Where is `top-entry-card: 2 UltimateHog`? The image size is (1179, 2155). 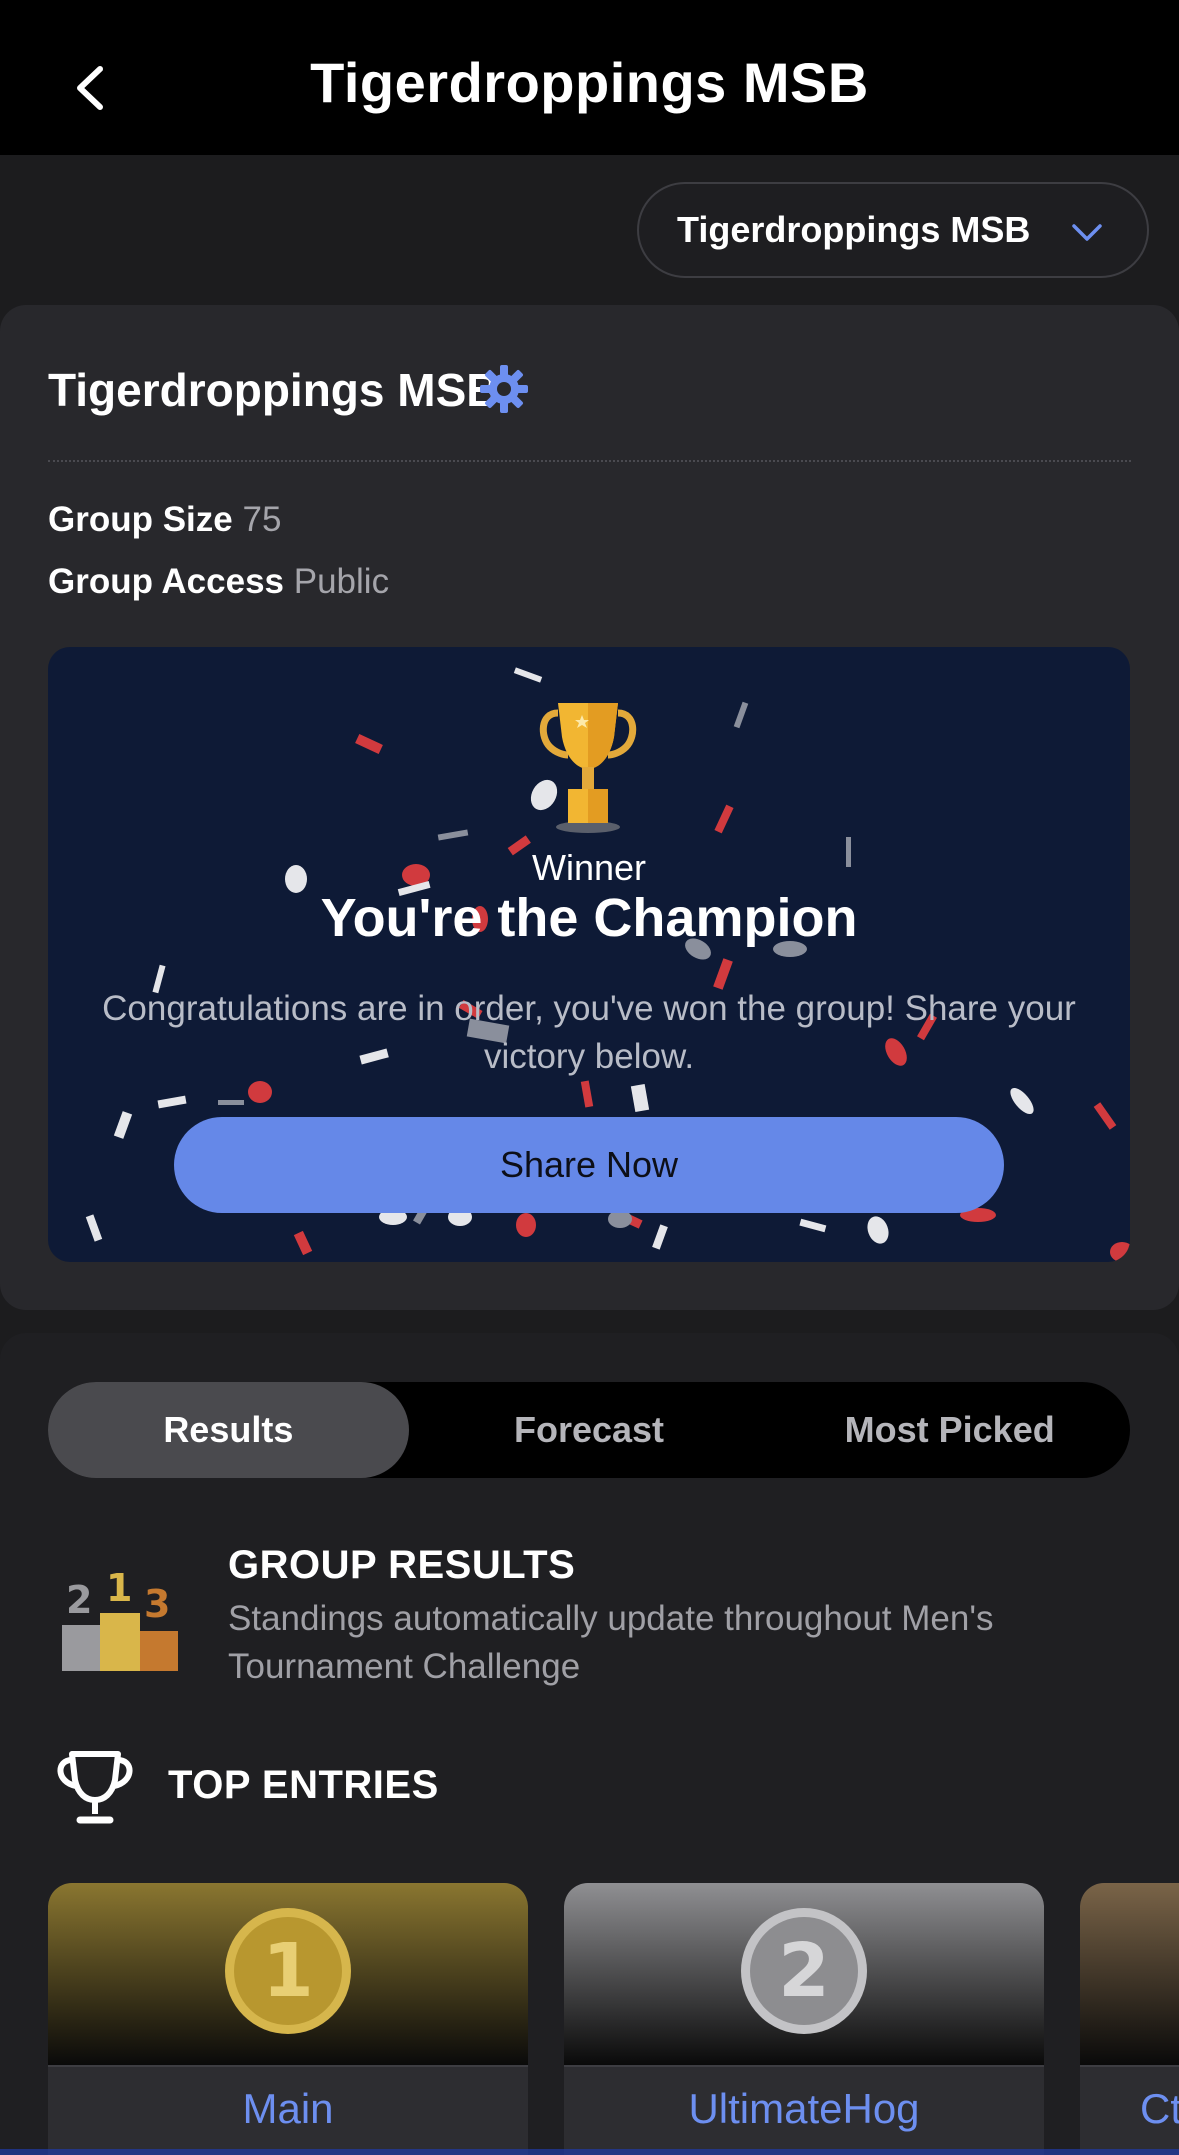
top-entry-card: 2 UltimateHog is located at coordinates (804, 2019).